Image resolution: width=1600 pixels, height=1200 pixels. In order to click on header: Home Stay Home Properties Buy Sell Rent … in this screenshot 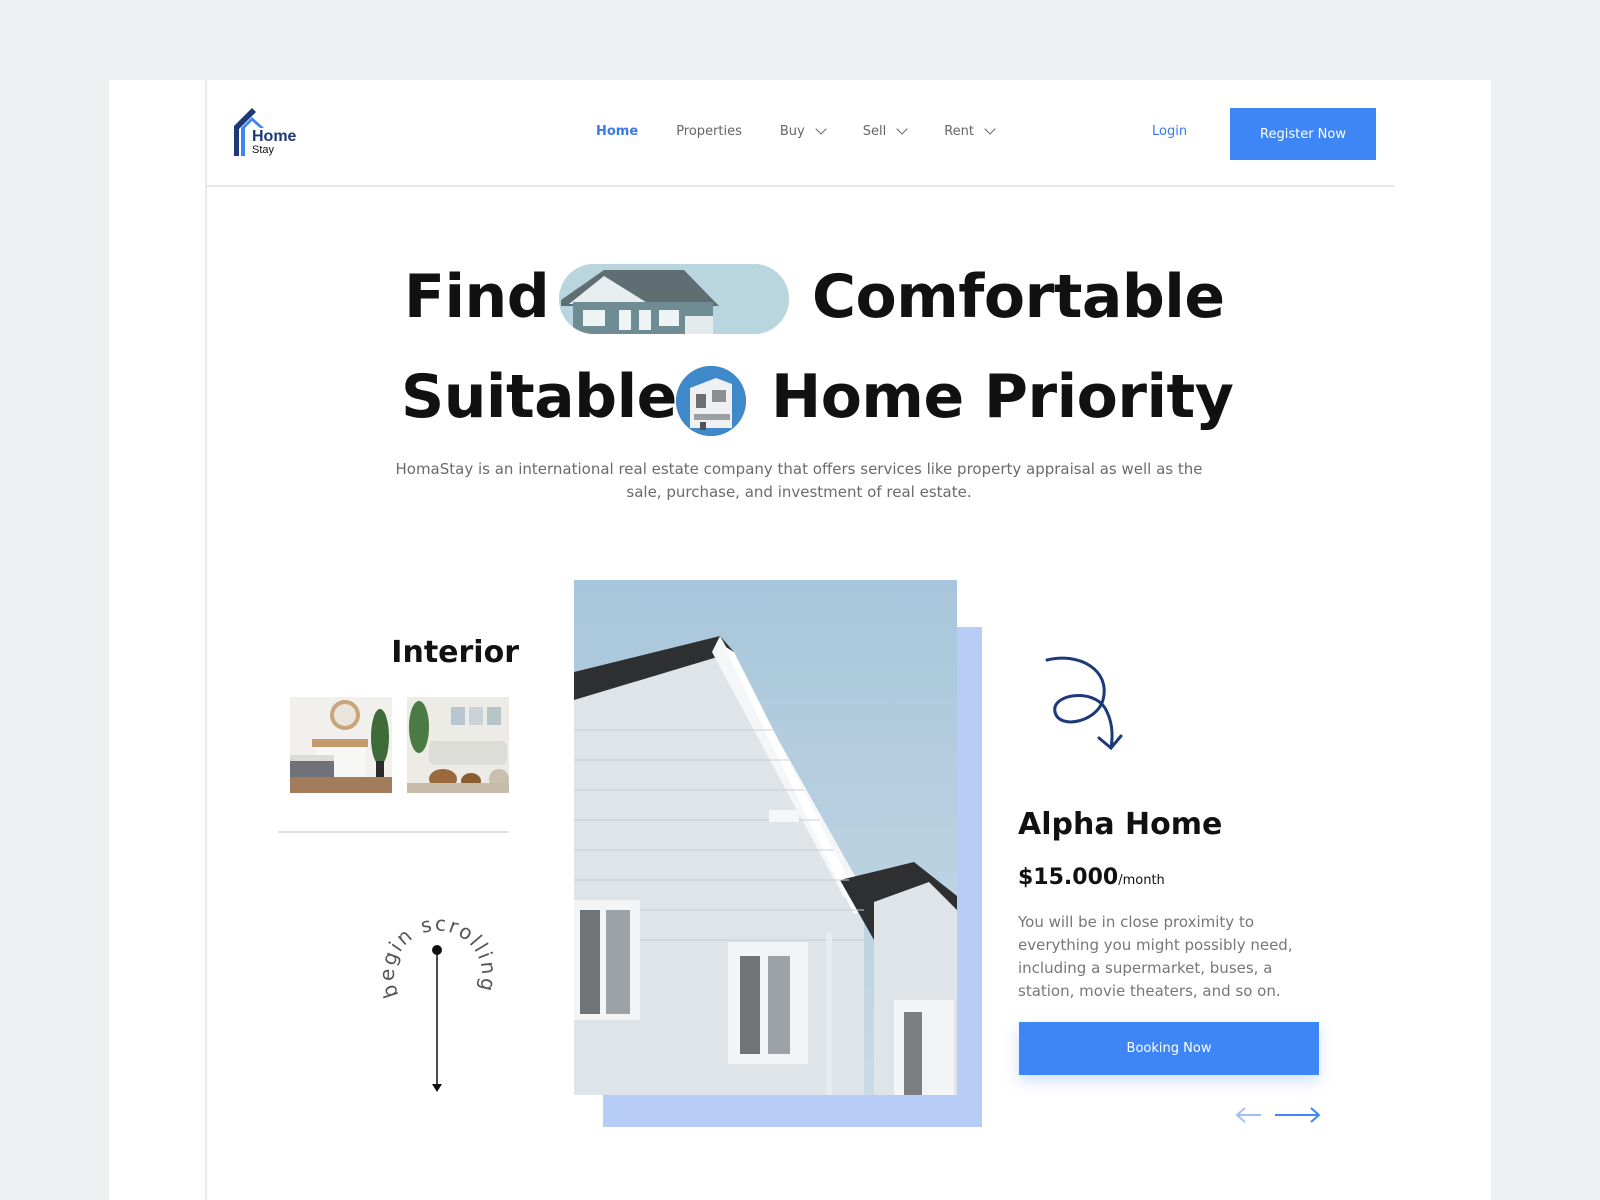, I will do `click(800, 133)`.